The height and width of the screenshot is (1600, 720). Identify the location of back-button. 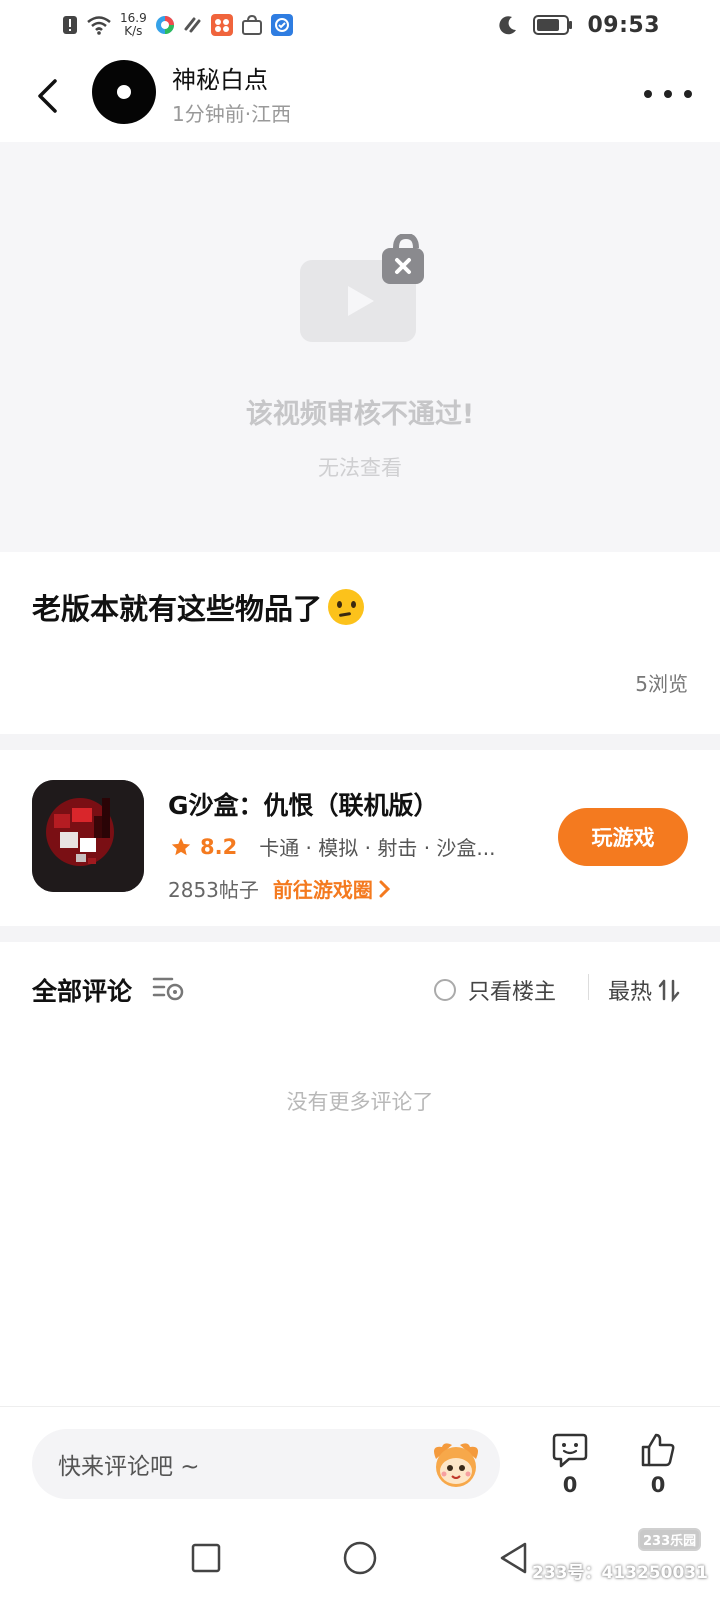
(47, 96).